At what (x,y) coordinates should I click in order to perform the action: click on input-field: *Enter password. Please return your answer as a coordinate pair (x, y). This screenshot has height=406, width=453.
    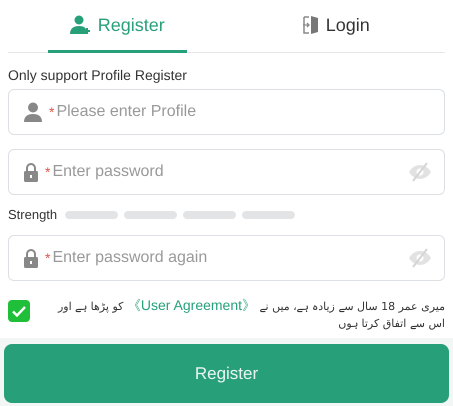
    Looking at the image, I should click on (226, 172).